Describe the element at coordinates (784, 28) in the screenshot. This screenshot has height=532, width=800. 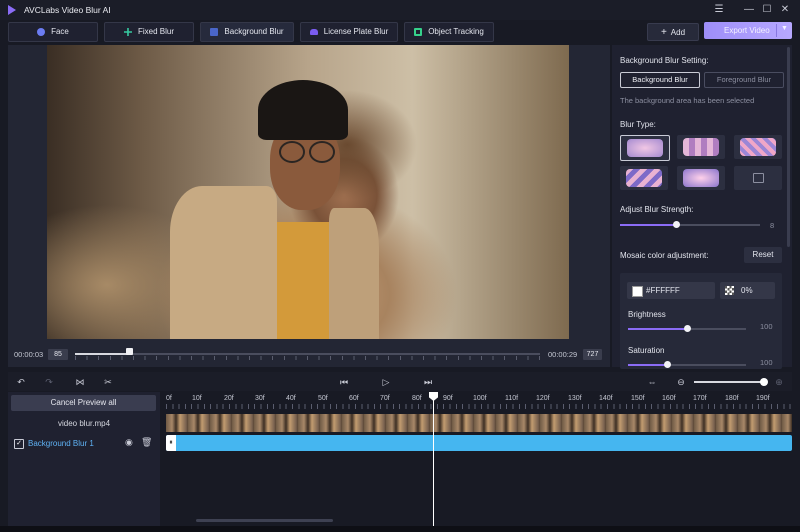
I see `chevron-down-icon: ▼` at that location.